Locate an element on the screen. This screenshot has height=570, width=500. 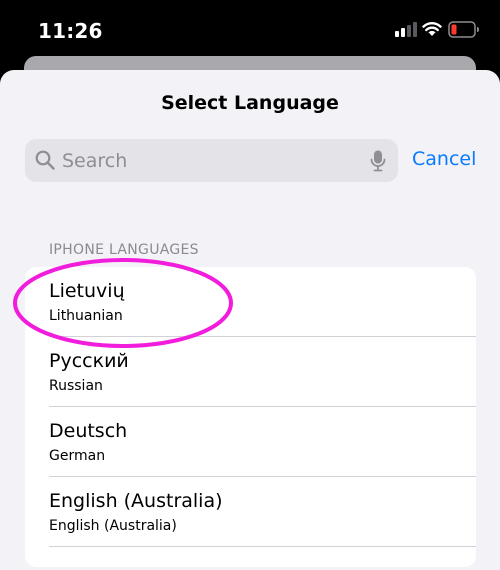
search-icon is located at coordinates (45, 160).